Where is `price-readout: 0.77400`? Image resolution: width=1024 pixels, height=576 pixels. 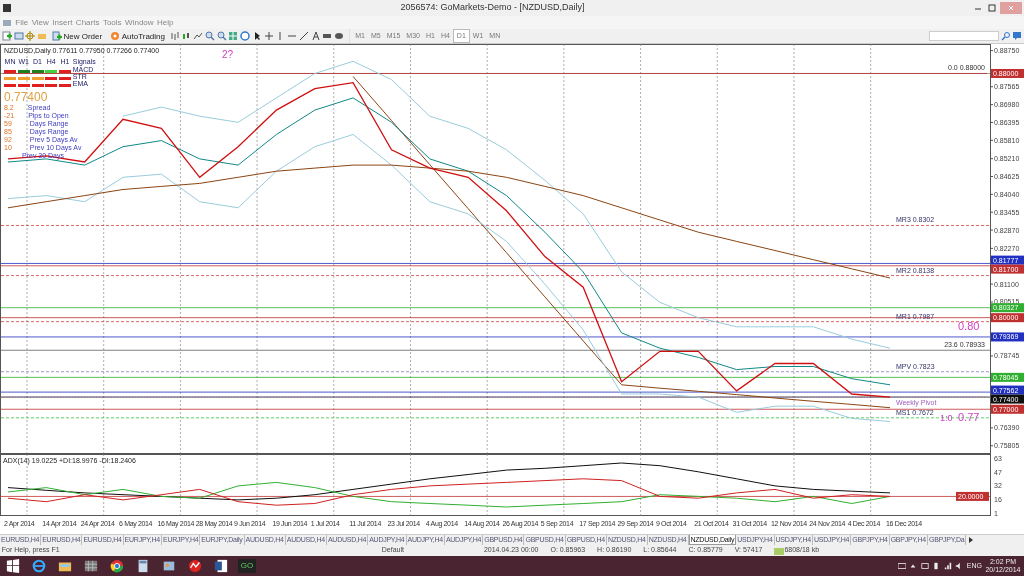
price-readout: 0.77400 is located at coordinates (26, 98).